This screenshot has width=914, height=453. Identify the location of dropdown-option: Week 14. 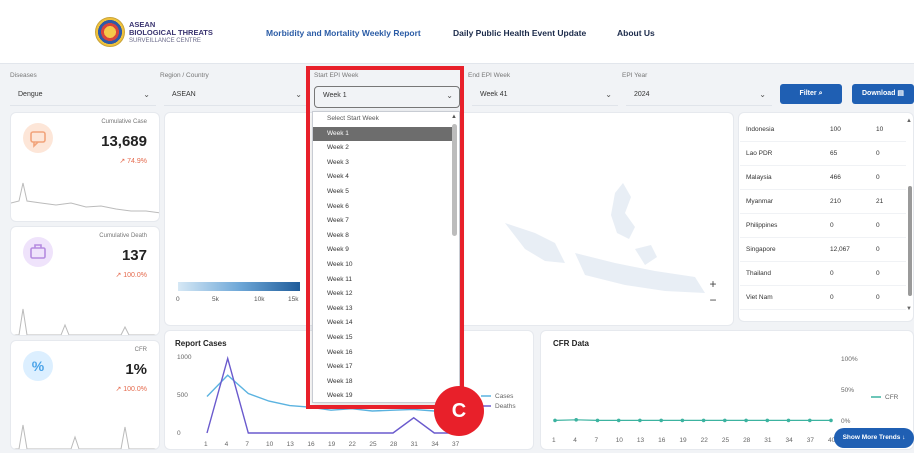
(383, 323).